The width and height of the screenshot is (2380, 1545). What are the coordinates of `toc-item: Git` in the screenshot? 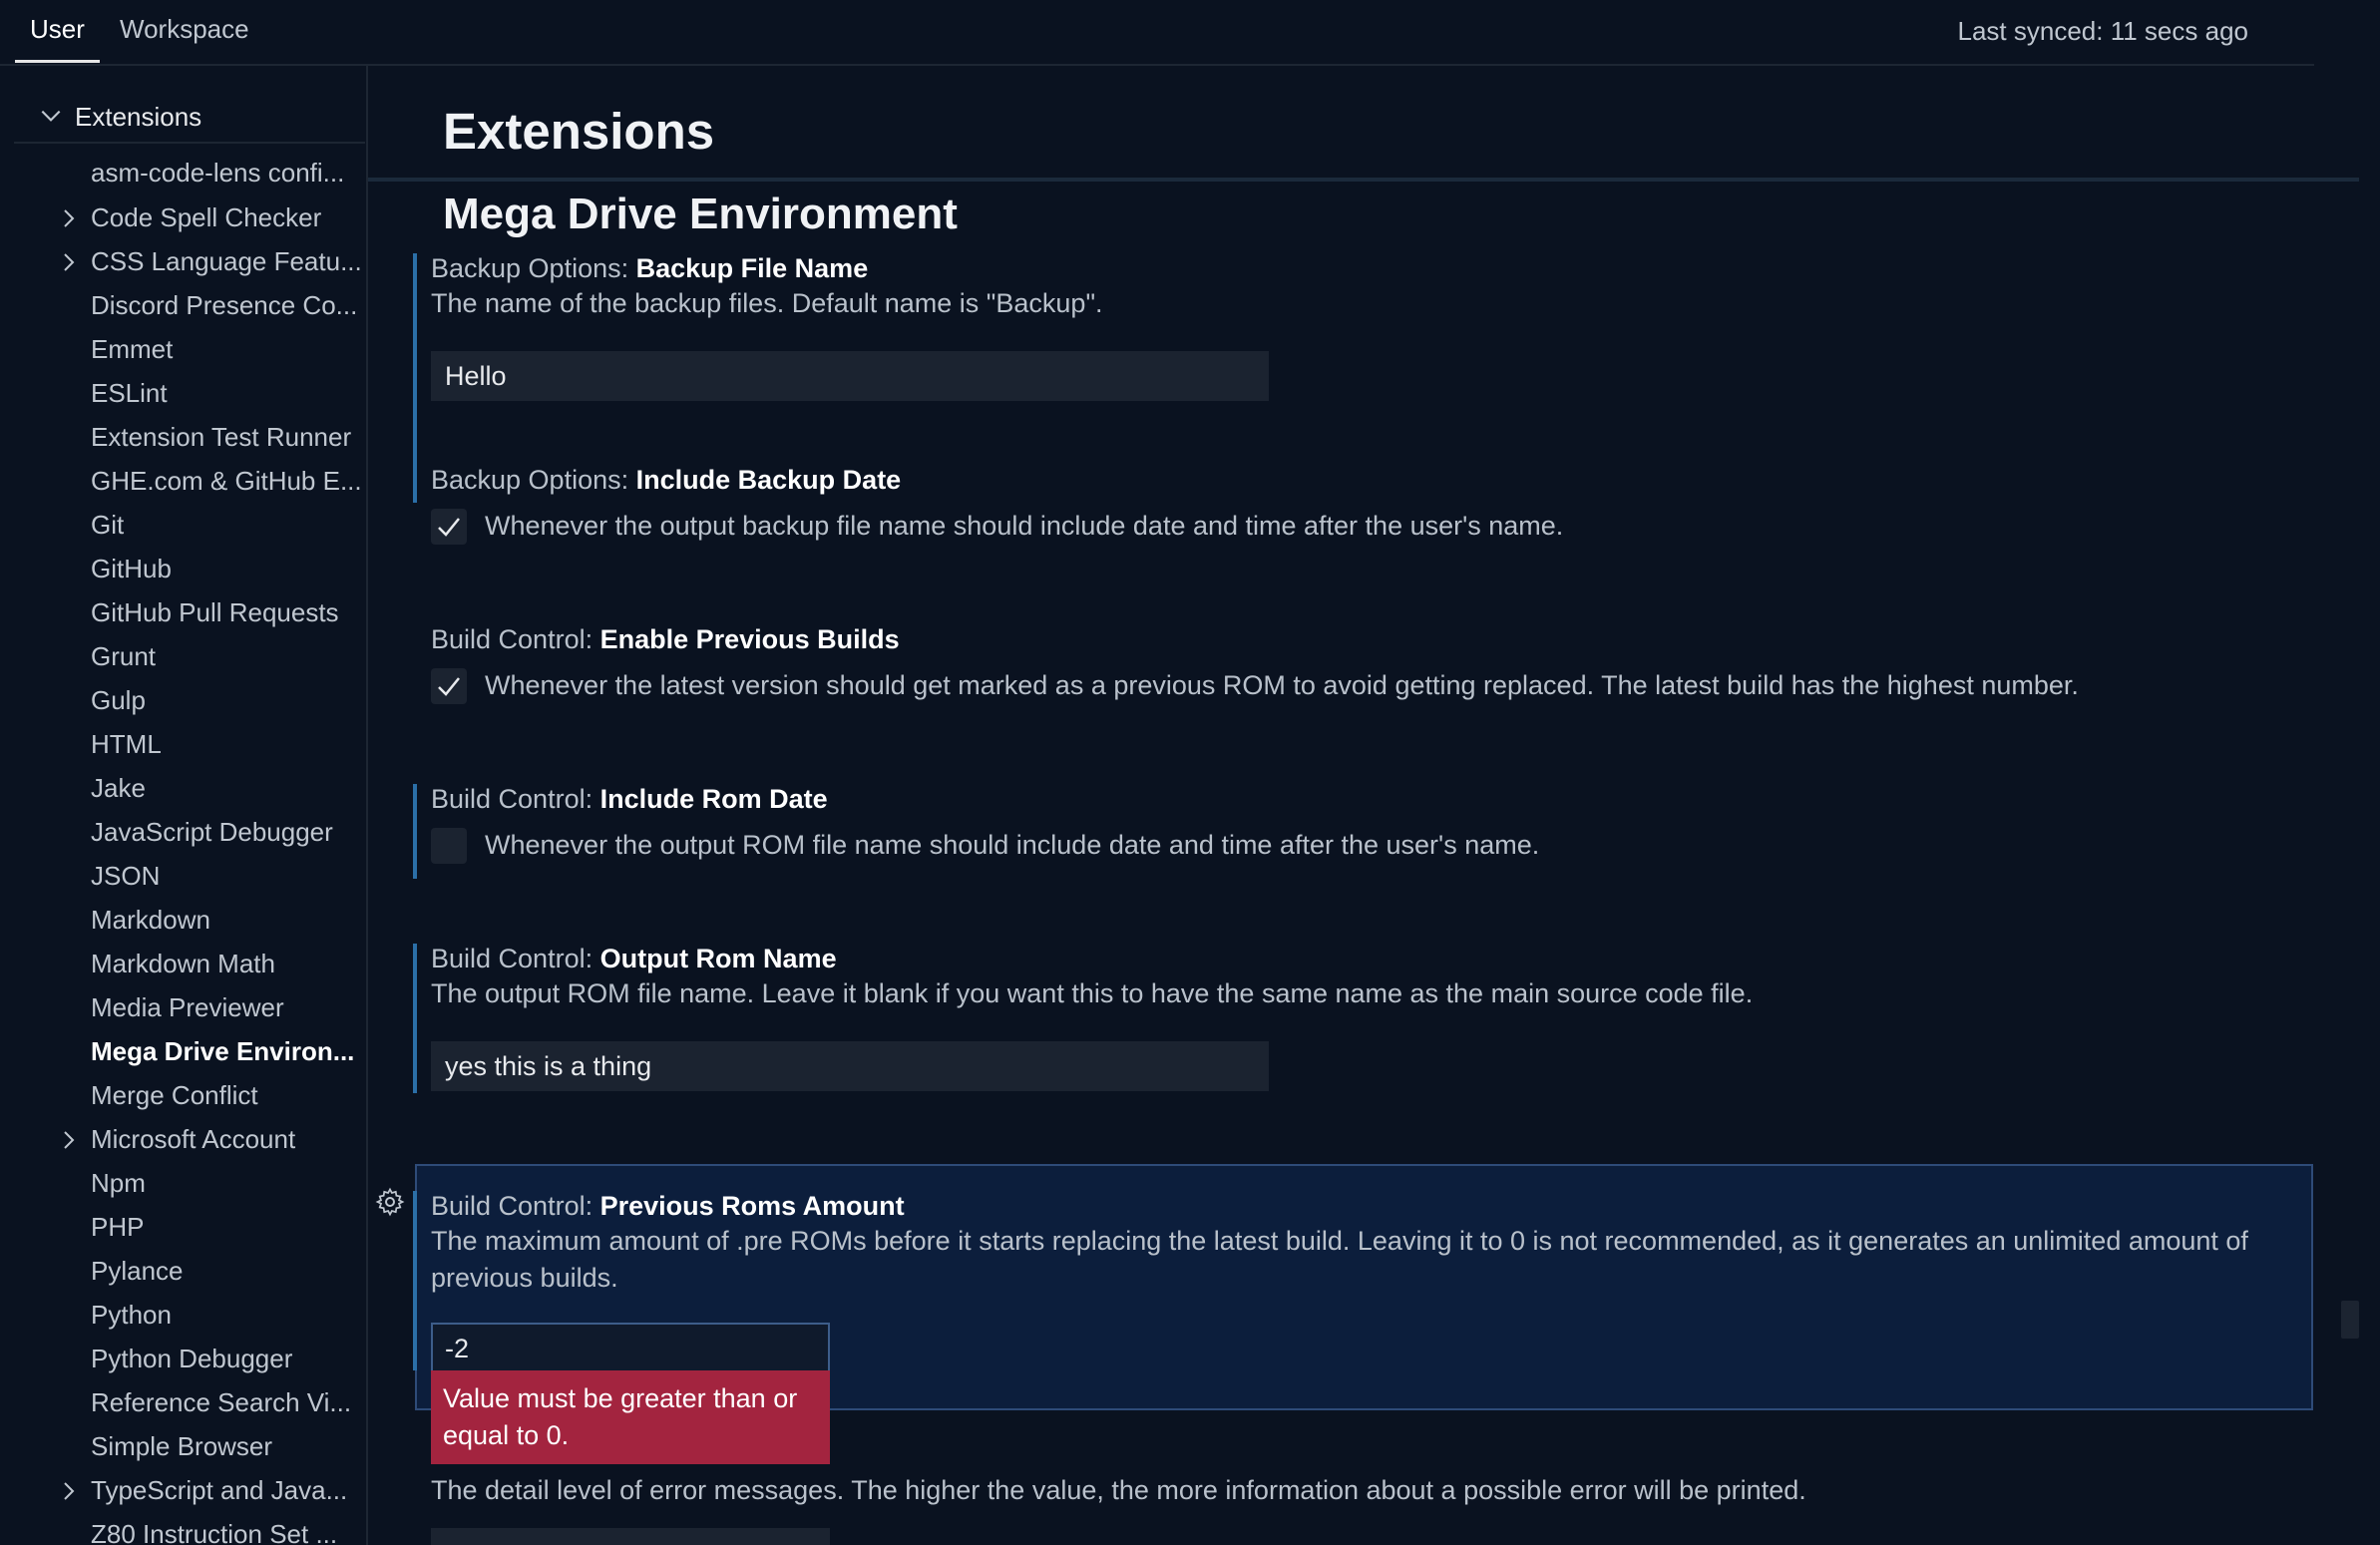 It's located at (183, 526).